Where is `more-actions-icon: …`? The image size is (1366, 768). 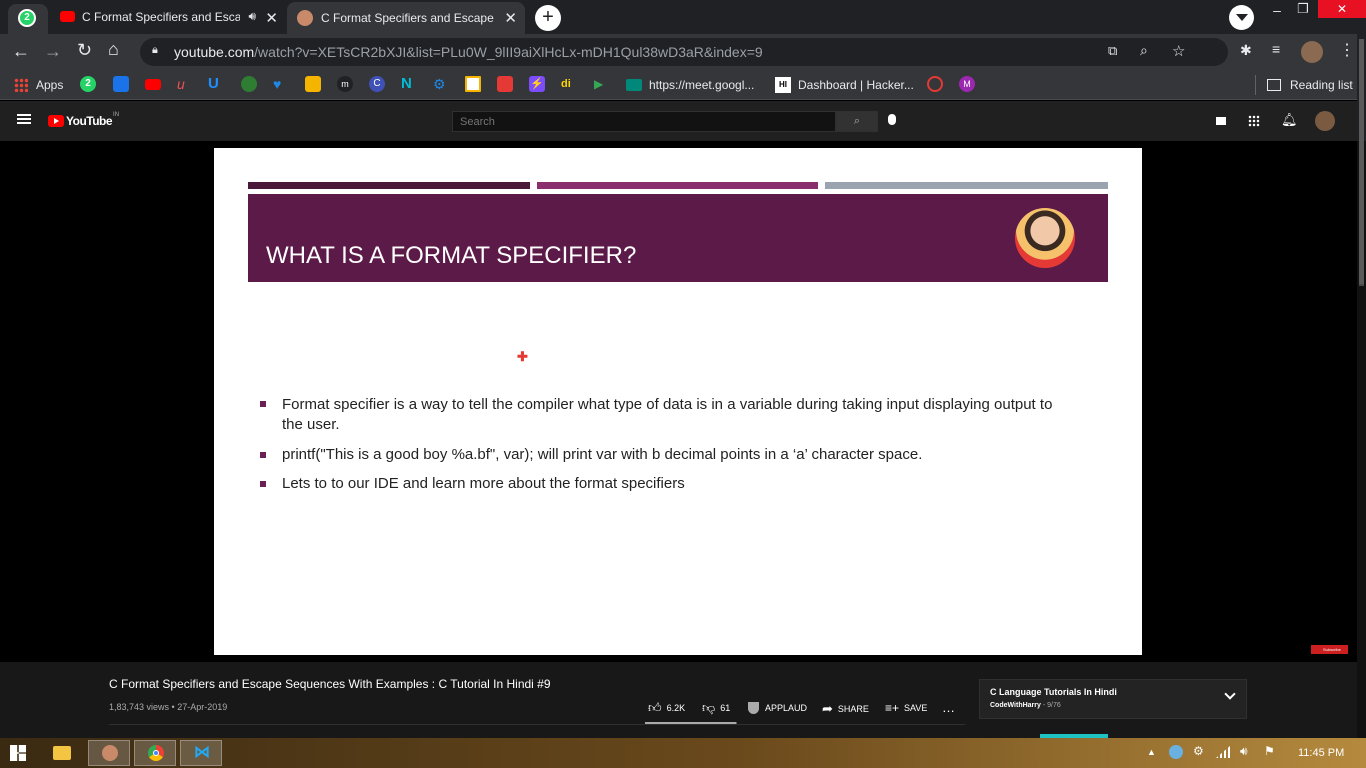 more-actions-icon: … is located at coordinates (948, 707).